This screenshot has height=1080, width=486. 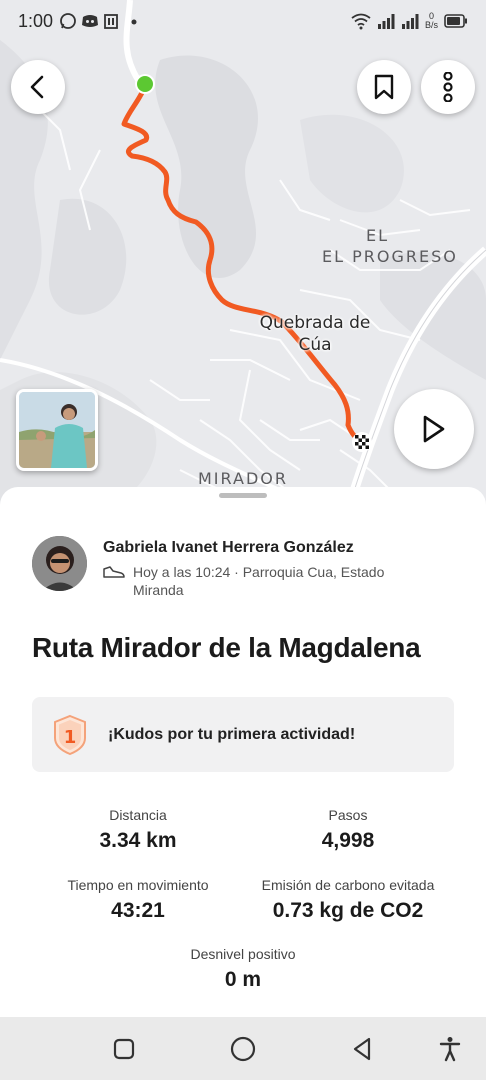 I want to click on system-navigation-bar, so click(x=243, y=1048).